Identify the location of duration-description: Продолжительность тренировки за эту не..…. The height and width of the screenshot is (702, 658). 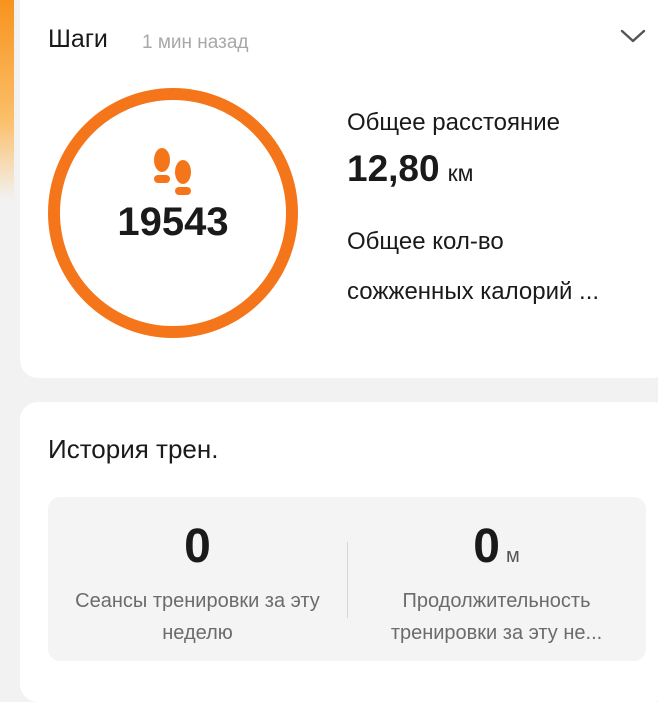
(496, 617).